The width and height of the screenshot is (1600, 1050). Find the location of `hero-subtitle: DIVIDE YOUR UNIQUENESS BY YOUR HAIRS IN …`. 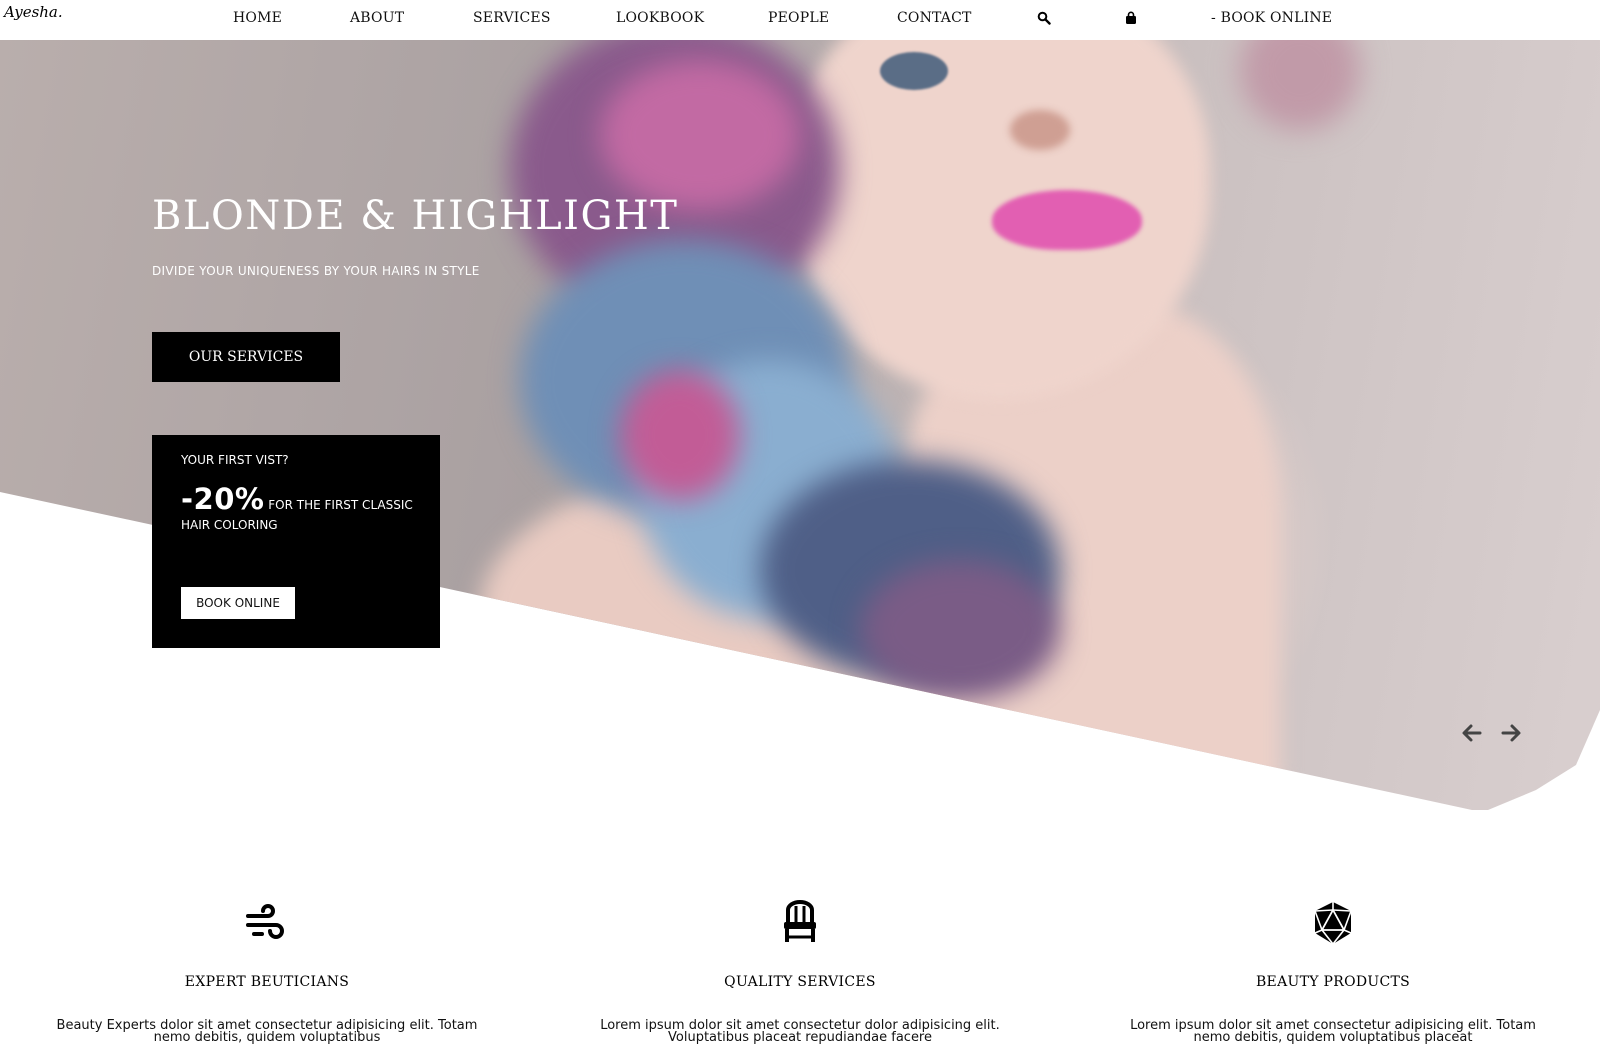

hero-subtitle: DIVIDE YOUR UNIQUENESS BY YOUR HAIRS IN … is located at coordinates (316, 271).